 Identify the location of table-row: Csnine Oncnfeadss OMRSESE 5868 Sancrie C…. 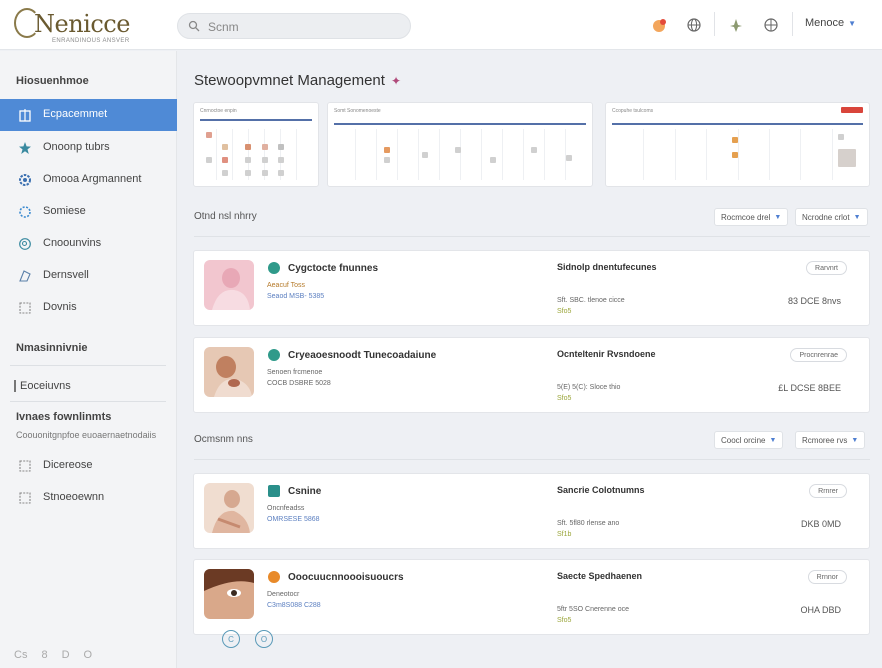
(531, 511).